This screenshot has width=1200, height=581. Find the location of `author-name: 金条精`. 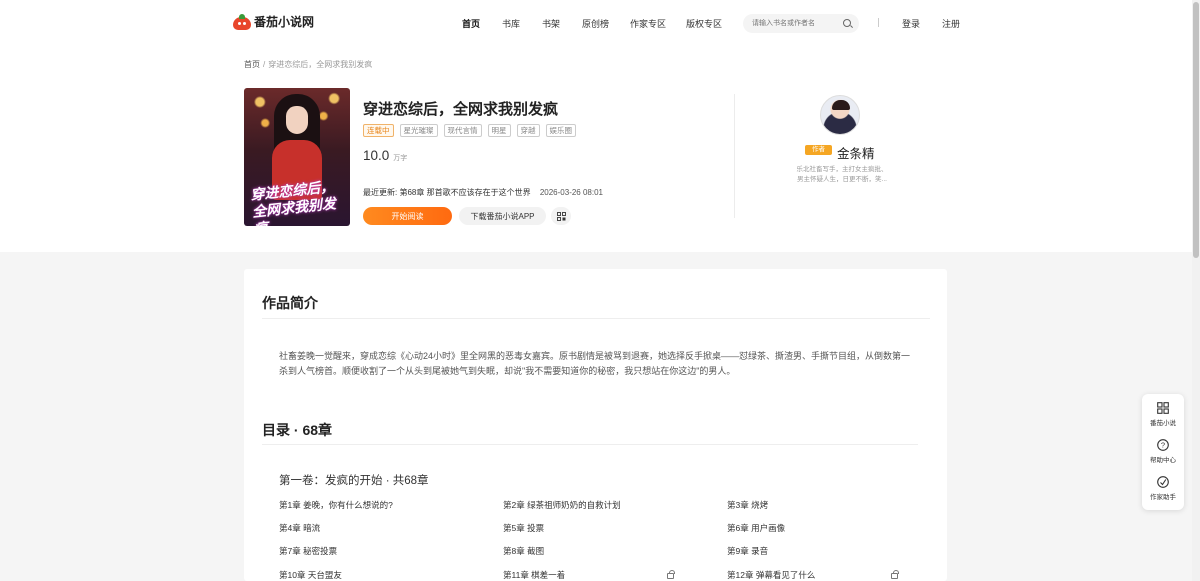

author-name: 金条精 is located at coordinates (856, 152).